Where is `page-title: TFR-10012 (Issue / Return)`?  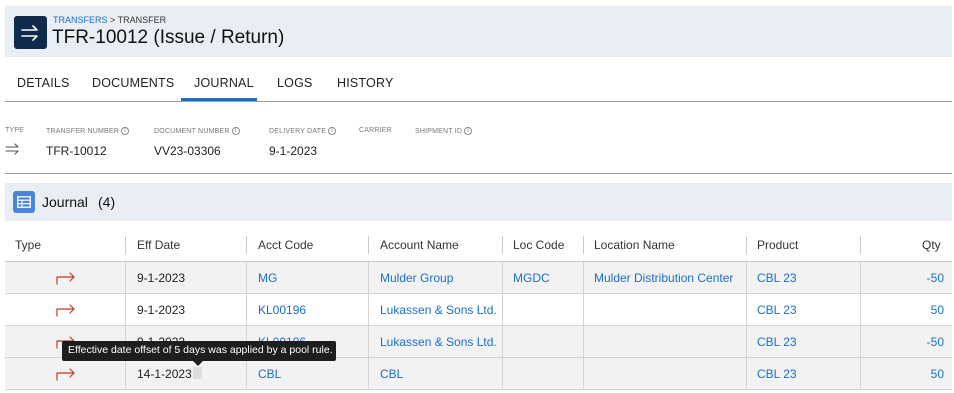
page-title: TFR-10012 (Issue / Return) is located at coordinates (168, 37).